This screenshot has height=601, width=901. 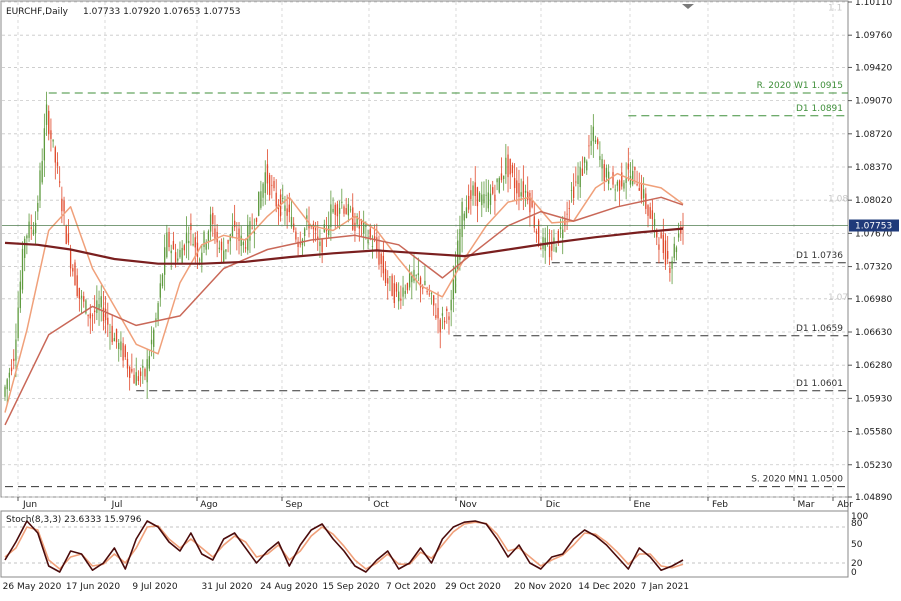 I want to click on y-tick-label: 1.10110, so click(x=873, y=4).